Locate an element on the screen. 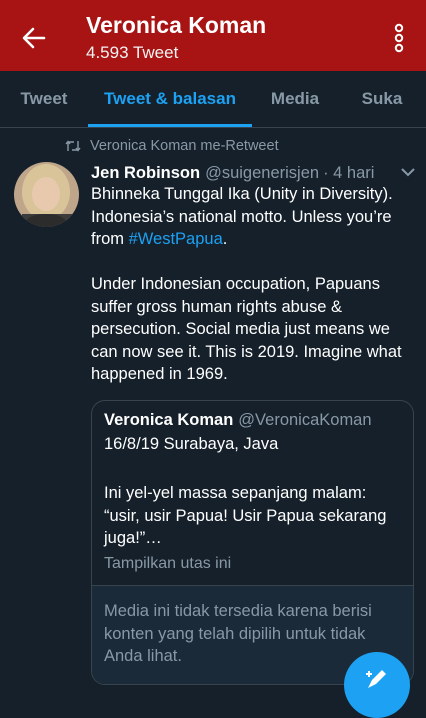 This screenshot has width=426, height=718. show-thread-link: Tampilkan utas ini is located at coordinates (254, 564).